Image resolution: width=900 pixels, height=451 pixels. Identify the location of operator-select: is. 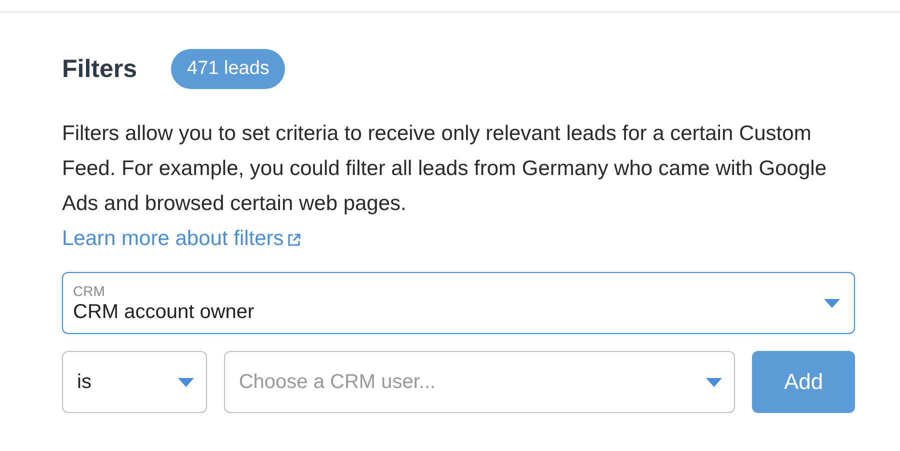
(134, 382).